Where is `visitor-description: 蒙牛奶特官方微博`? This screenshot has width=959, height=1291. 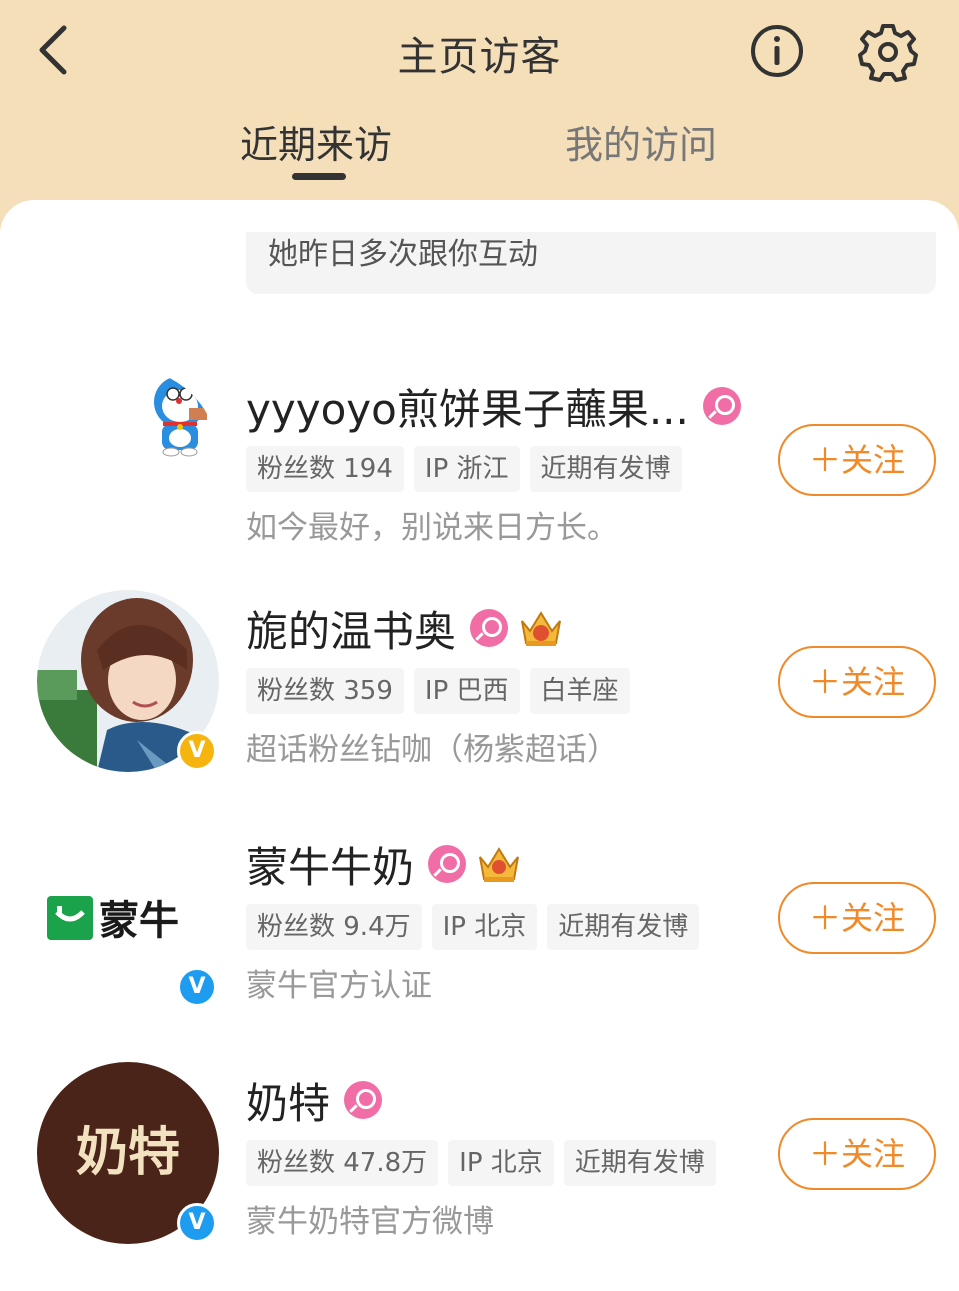
visitor-description: 蒙牛奶特官方微博 is located at coordinates (370, 1222).